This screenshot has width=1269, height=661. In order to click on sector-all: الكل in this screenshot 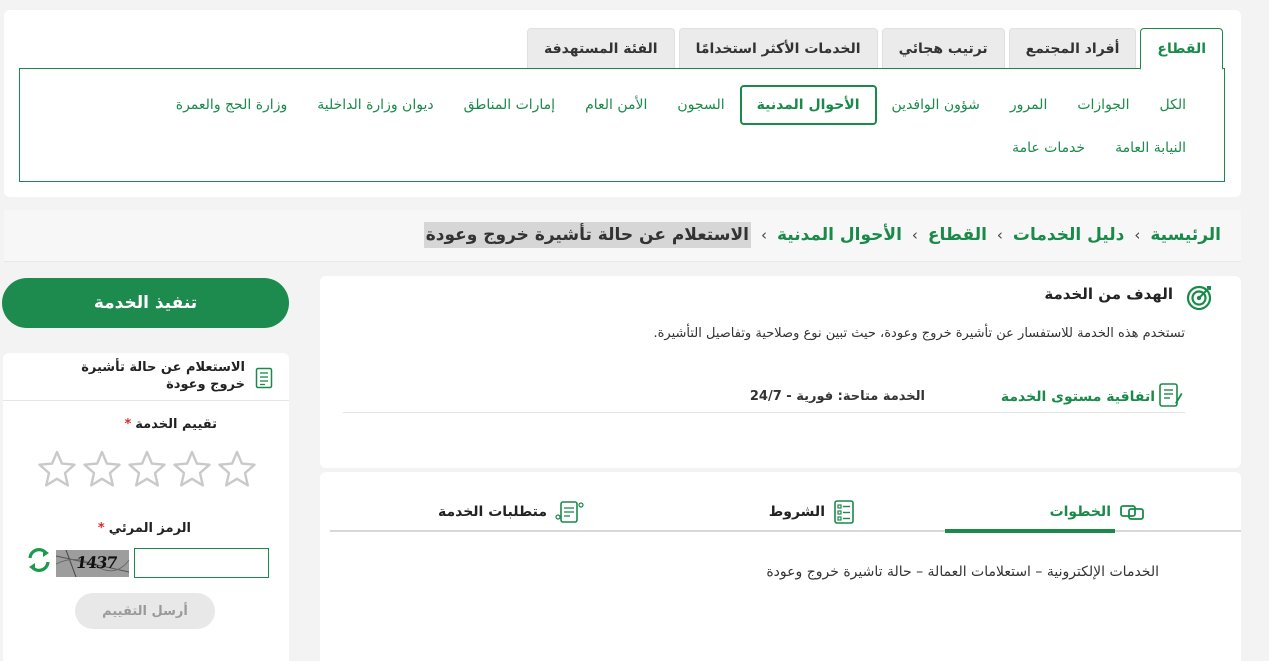, I will do `click(1173, 105)`.